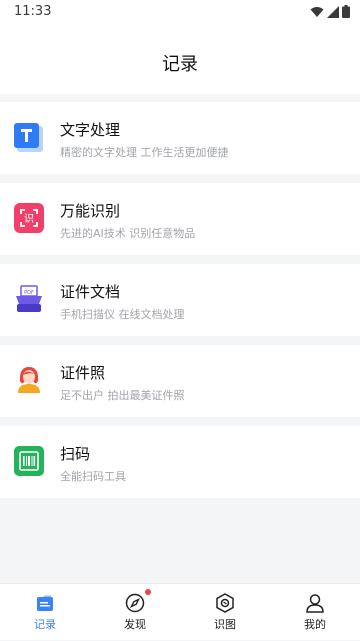 This screenshot has width=360, height=641. What do you see at coordinates (29, 298) in the screenshot?
I see `document-scanner-icon: PDF` at bounding box center [29, 298].